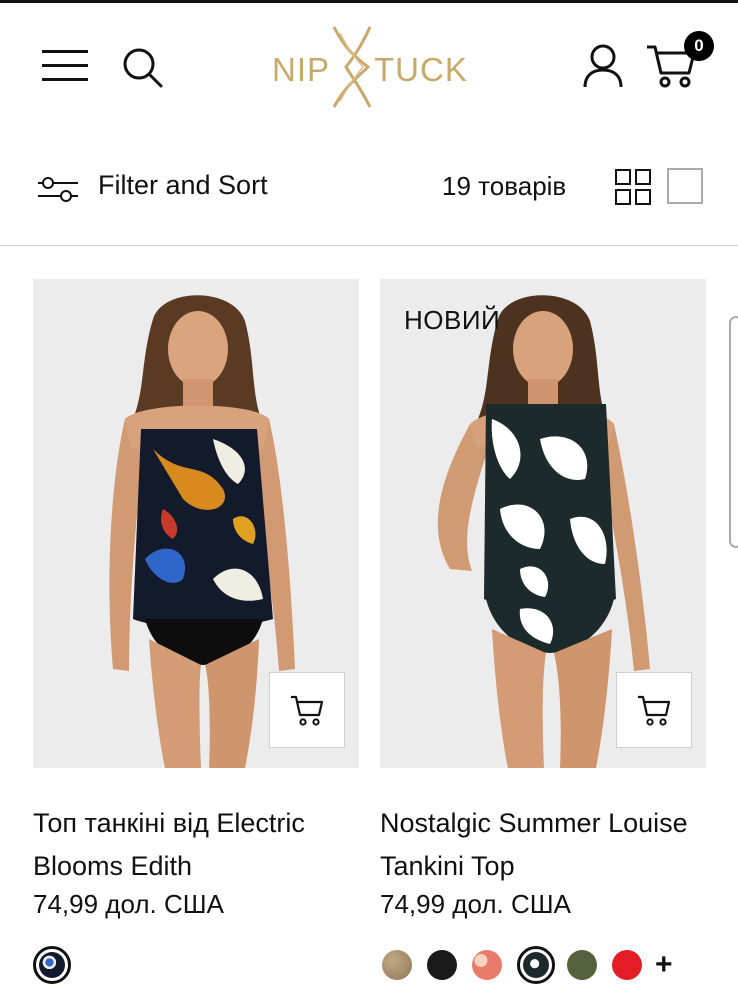 This screenshot has height=1000, width=738. What do you see at coordinates (369, 188) in the screenshot?
I see `listing-toolbar: Filter and Sort 19 товарів` at bounding box center [369, 188].